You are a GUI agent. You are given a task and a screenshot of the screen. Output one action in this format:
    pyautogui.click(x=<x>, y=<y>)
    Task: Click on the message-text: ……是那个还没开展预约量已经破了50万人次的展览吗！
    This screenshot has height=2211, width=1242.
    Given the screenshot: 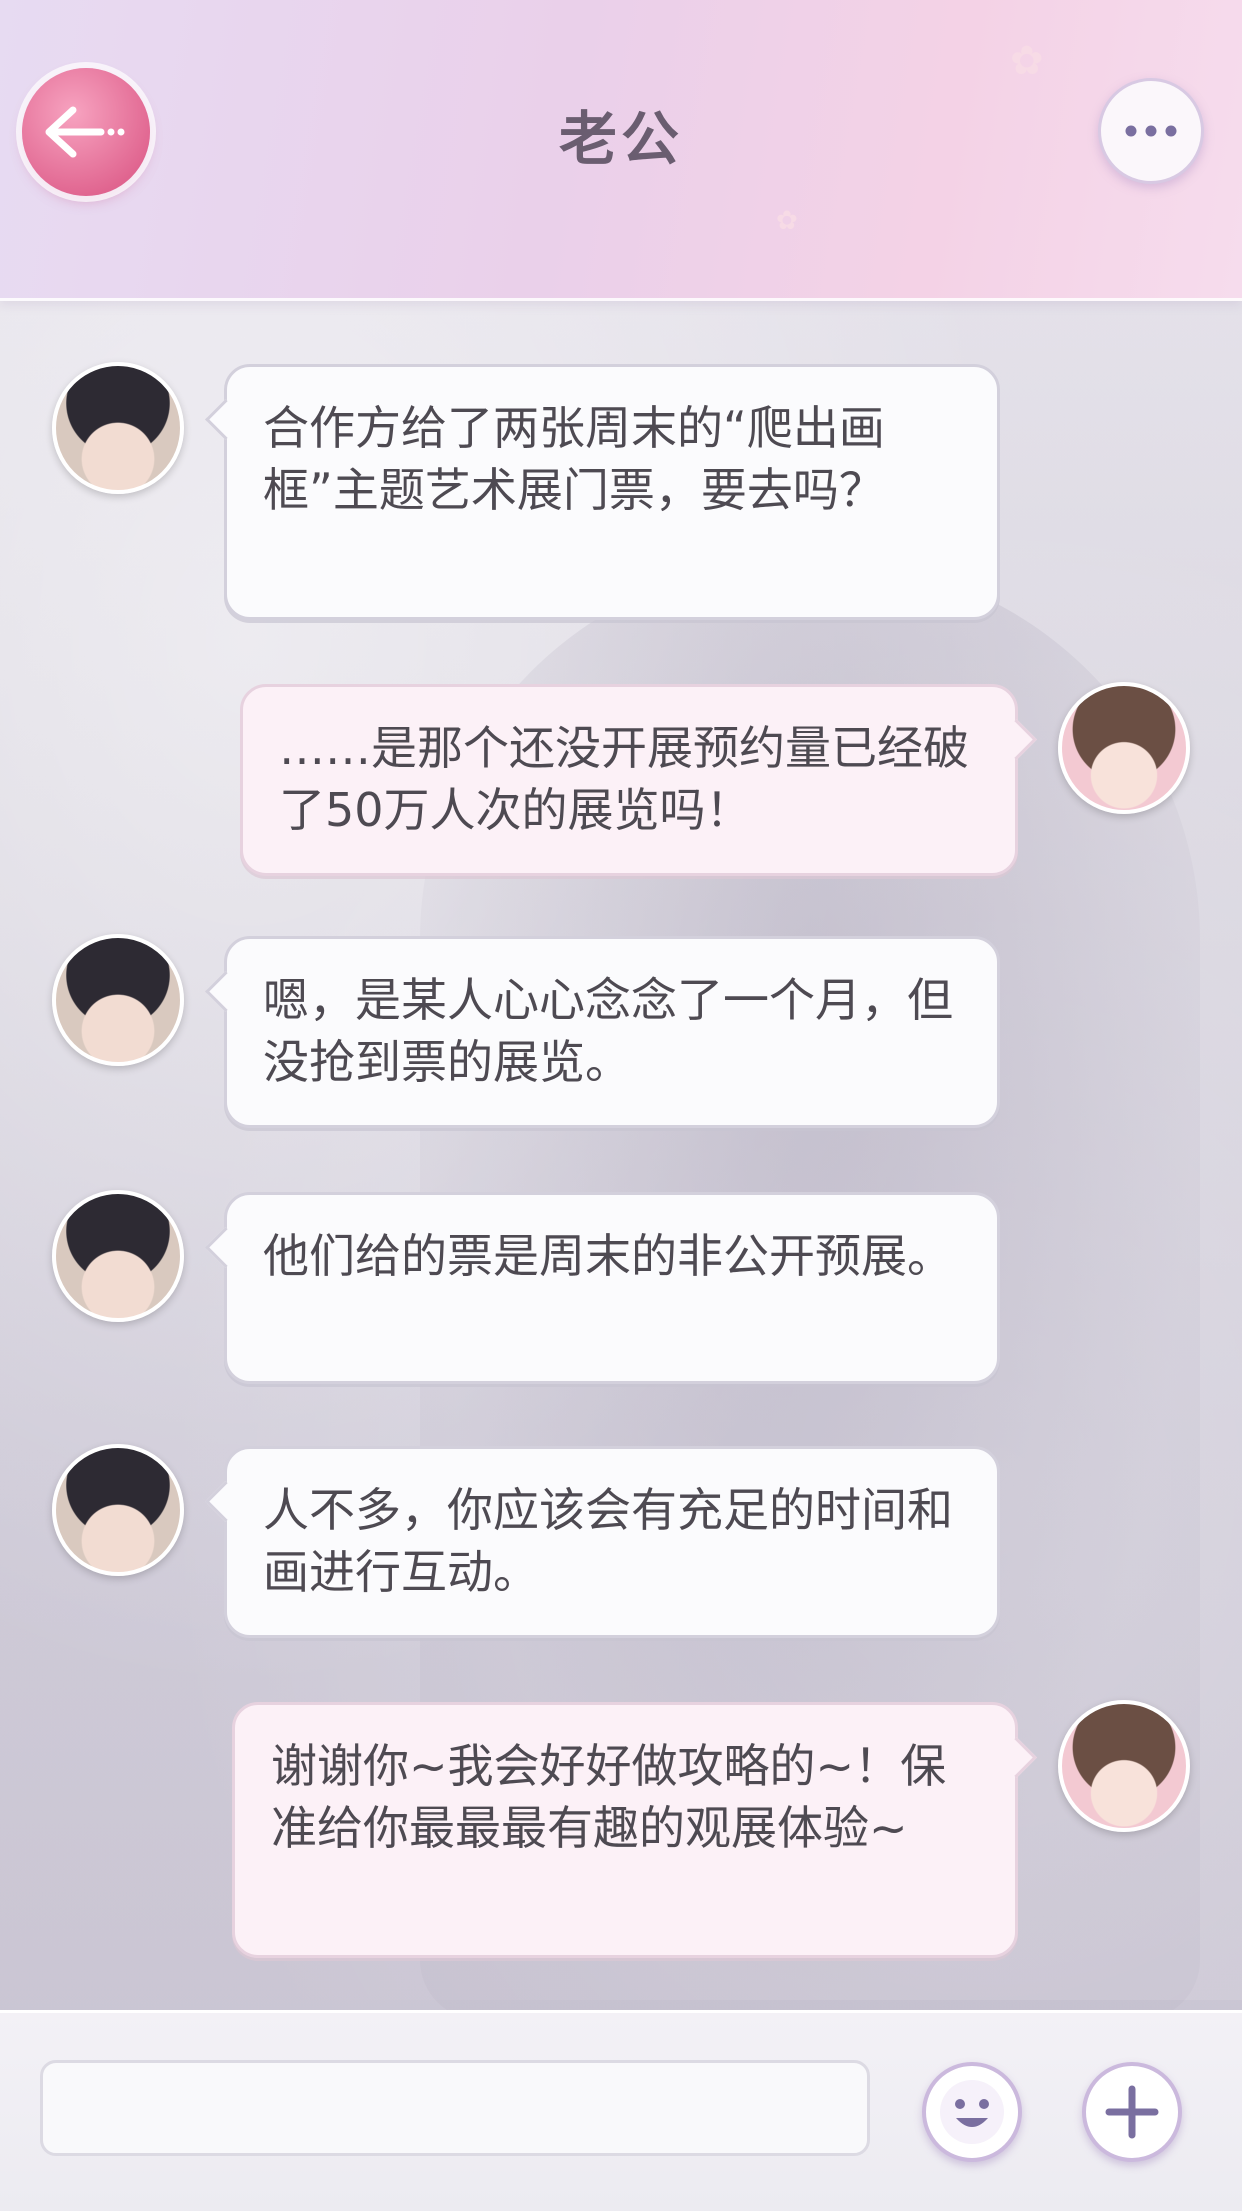 What is the action you would take?
    pyautogui.click(x=624, y=779)
    